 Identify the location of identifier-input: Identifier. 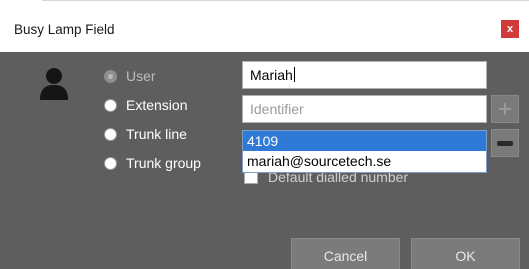
(364, 109).